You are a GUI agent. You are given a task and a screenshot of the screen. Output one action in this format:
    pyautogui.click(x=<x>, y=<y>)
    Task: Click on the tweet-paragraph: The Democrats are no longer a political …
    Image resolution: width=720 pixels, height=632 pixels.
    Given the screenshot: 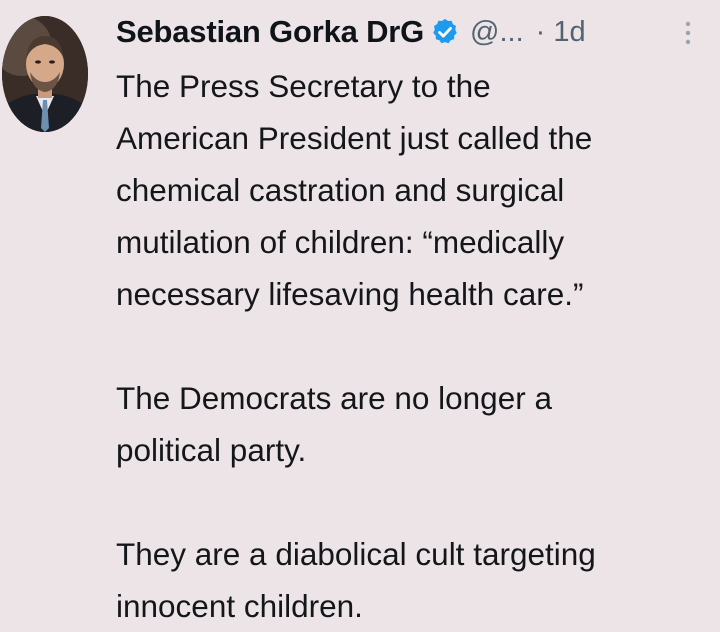 What is the action you would take?
    pyautogui.click(x=334, y=424)
    